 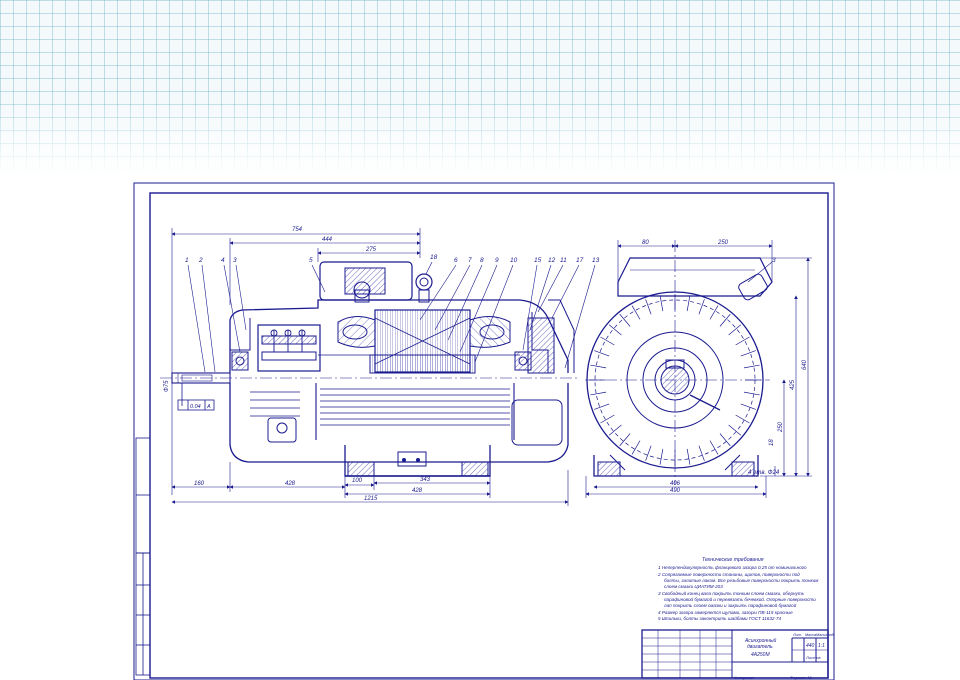 What do you see at coordinates (425, 480) in the screenshot?
I see `dim-343: 343` at bounding box center [425, 480].